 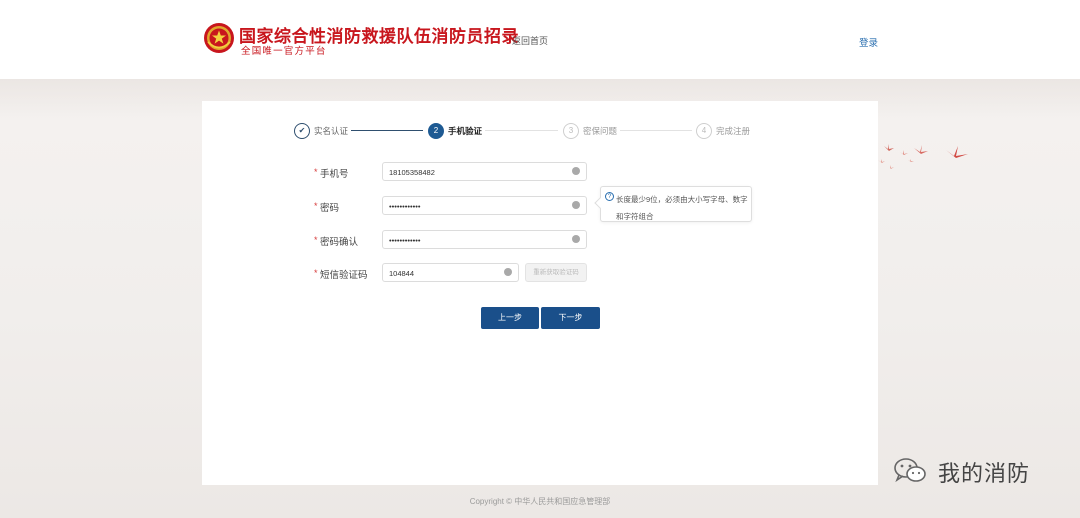 I want to click on phone-row: * 手机号 18105358482, so click(x=540, y=172).